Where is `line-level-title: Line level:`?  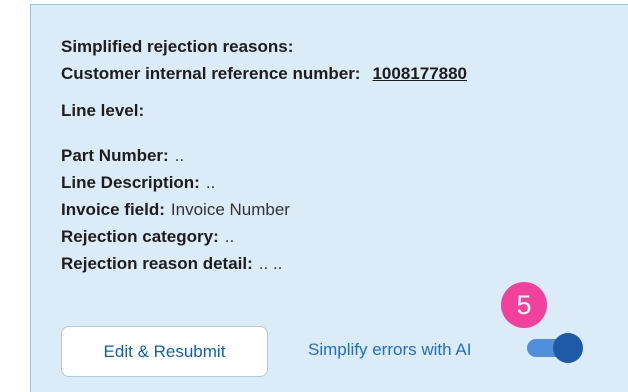
line-level-title: Line level: is located at coordinates (103, 110).